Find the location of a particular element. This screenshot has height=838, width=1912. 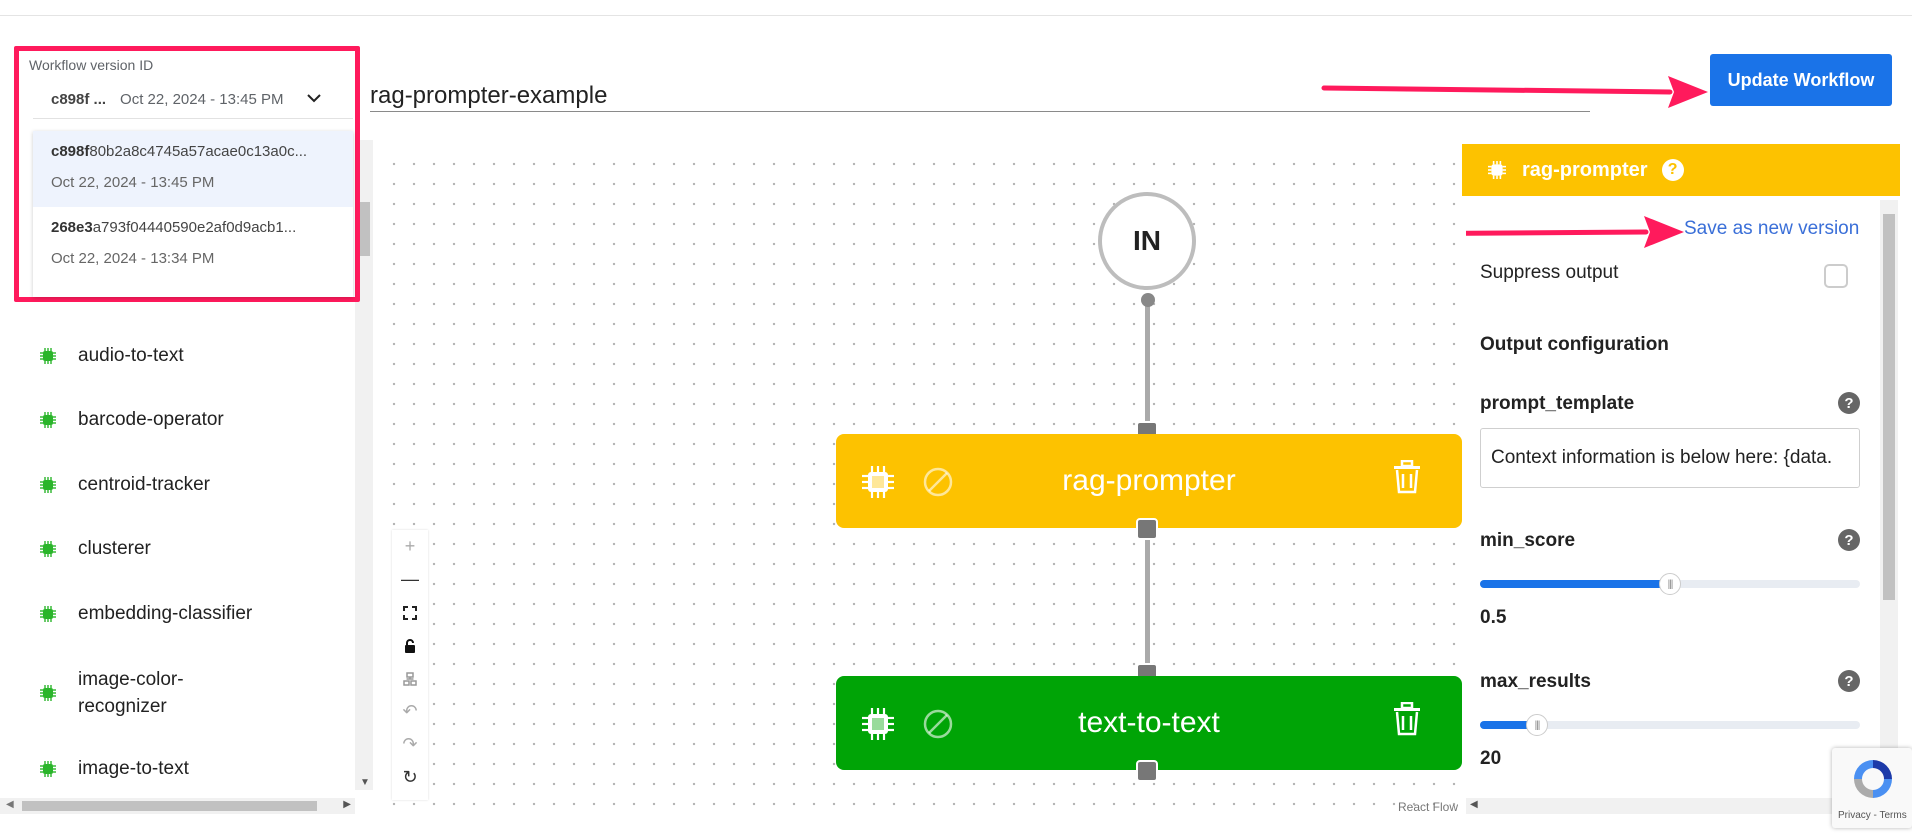

sidebar-item-label: barcode-operator is located at coordinates (151, 419).